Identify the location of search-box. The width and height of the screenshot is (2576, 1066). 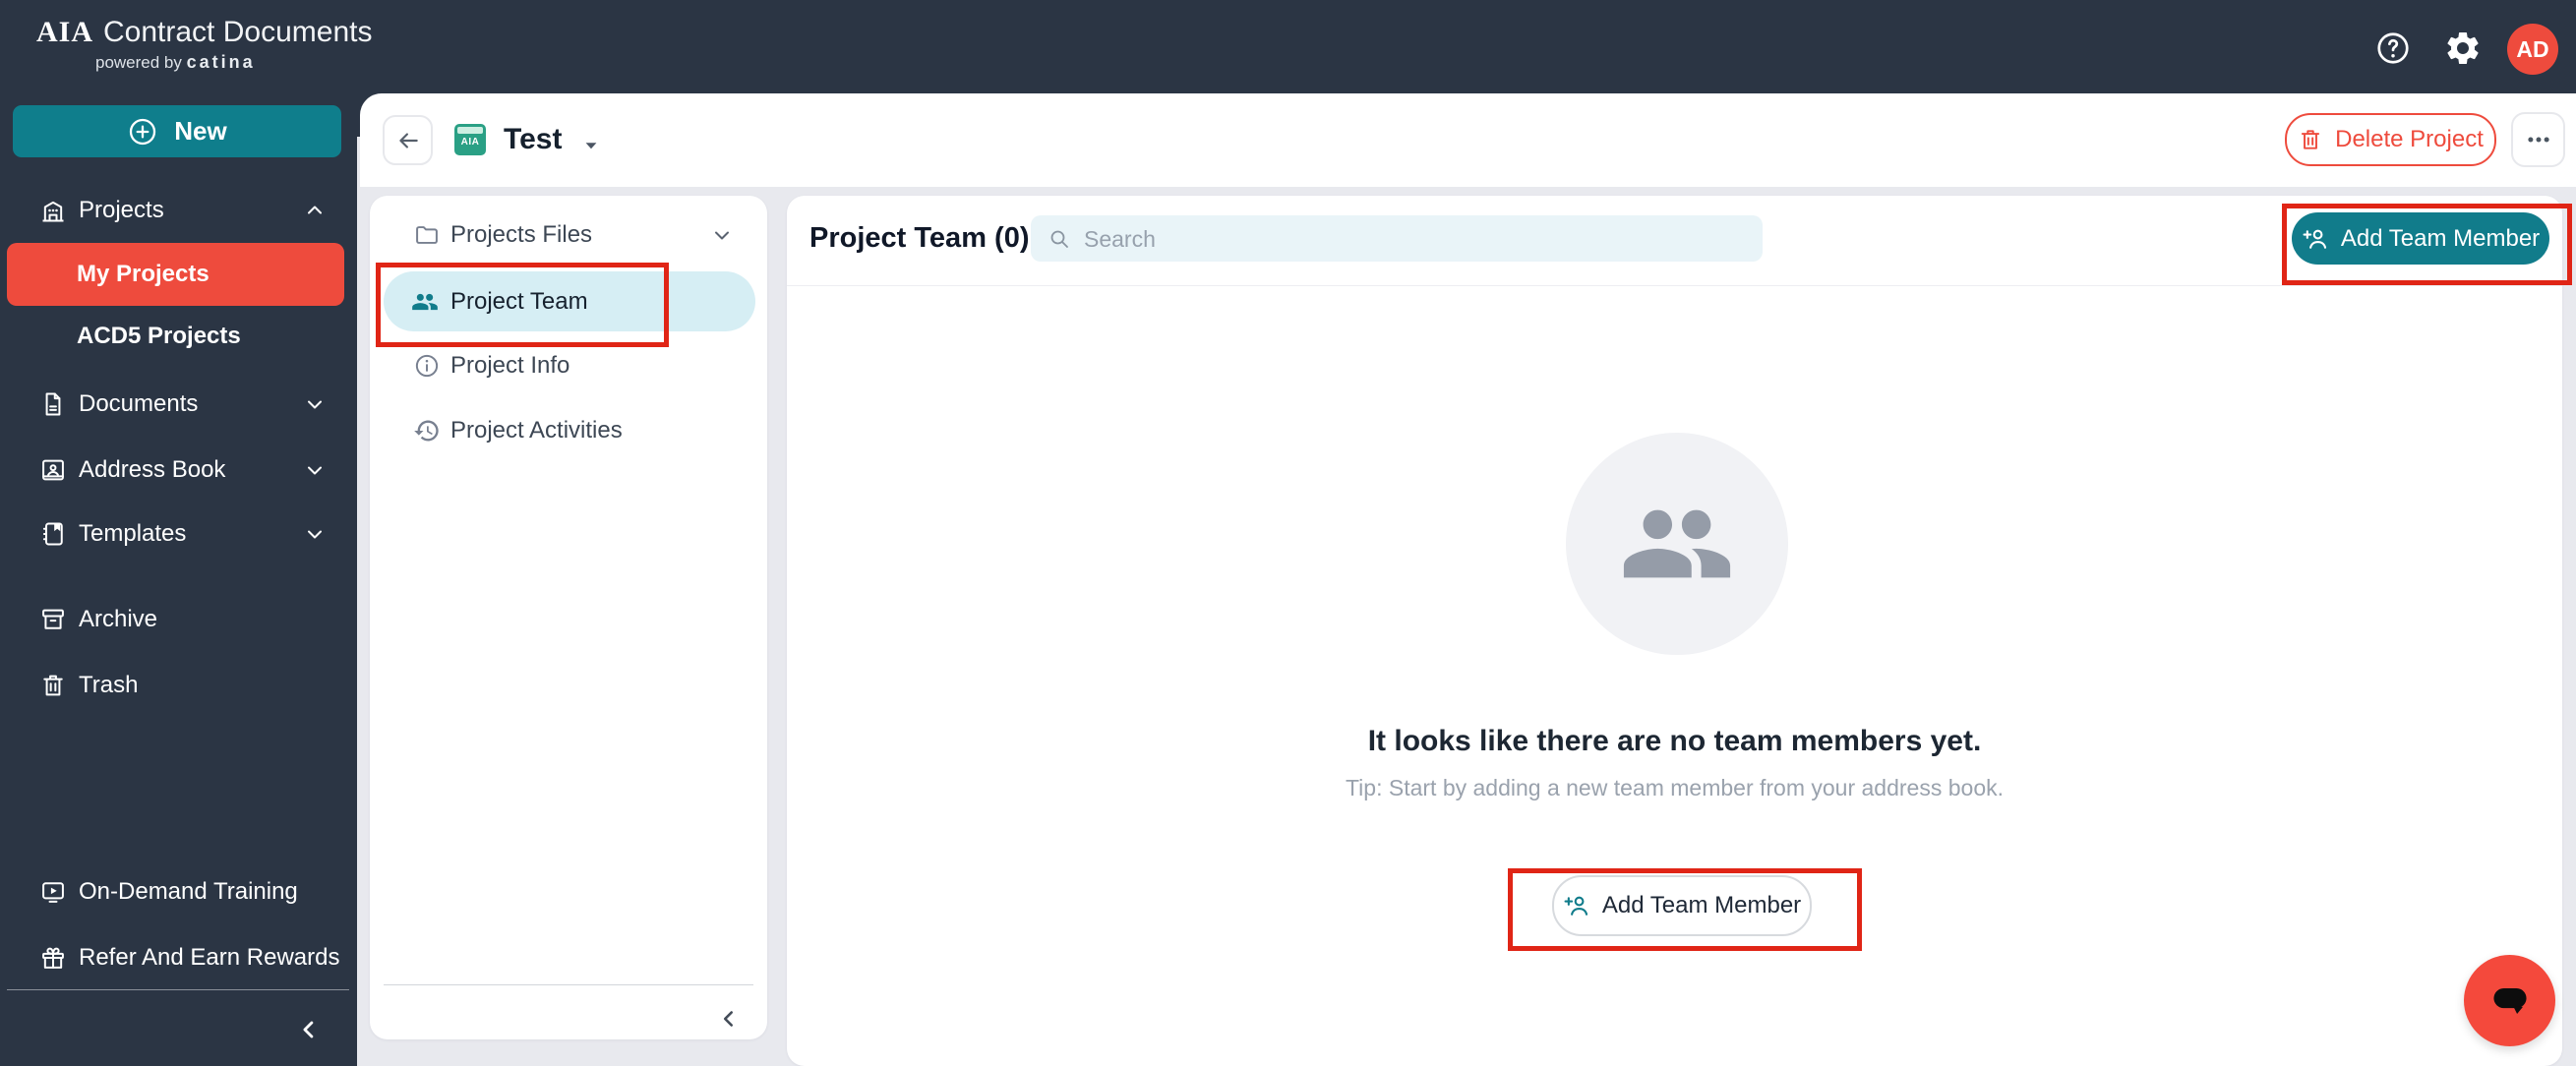
(1397, 240).